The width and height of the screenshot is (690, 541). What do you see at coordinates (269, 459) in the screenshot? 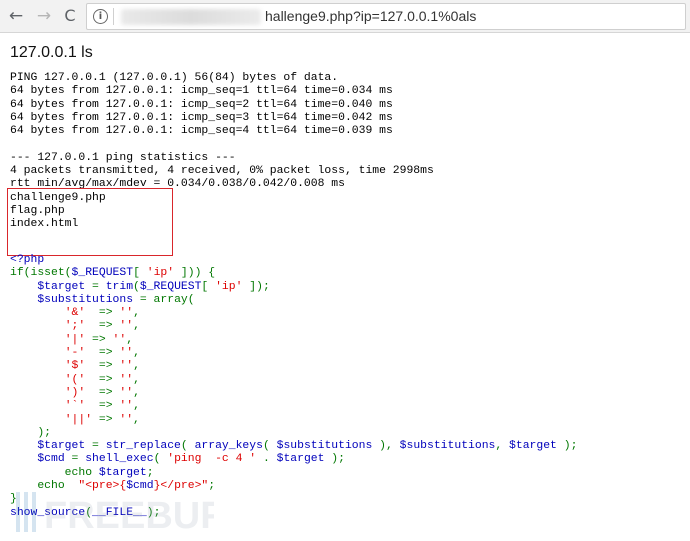
I see `source-token: .` at bounding box center [269, 459].